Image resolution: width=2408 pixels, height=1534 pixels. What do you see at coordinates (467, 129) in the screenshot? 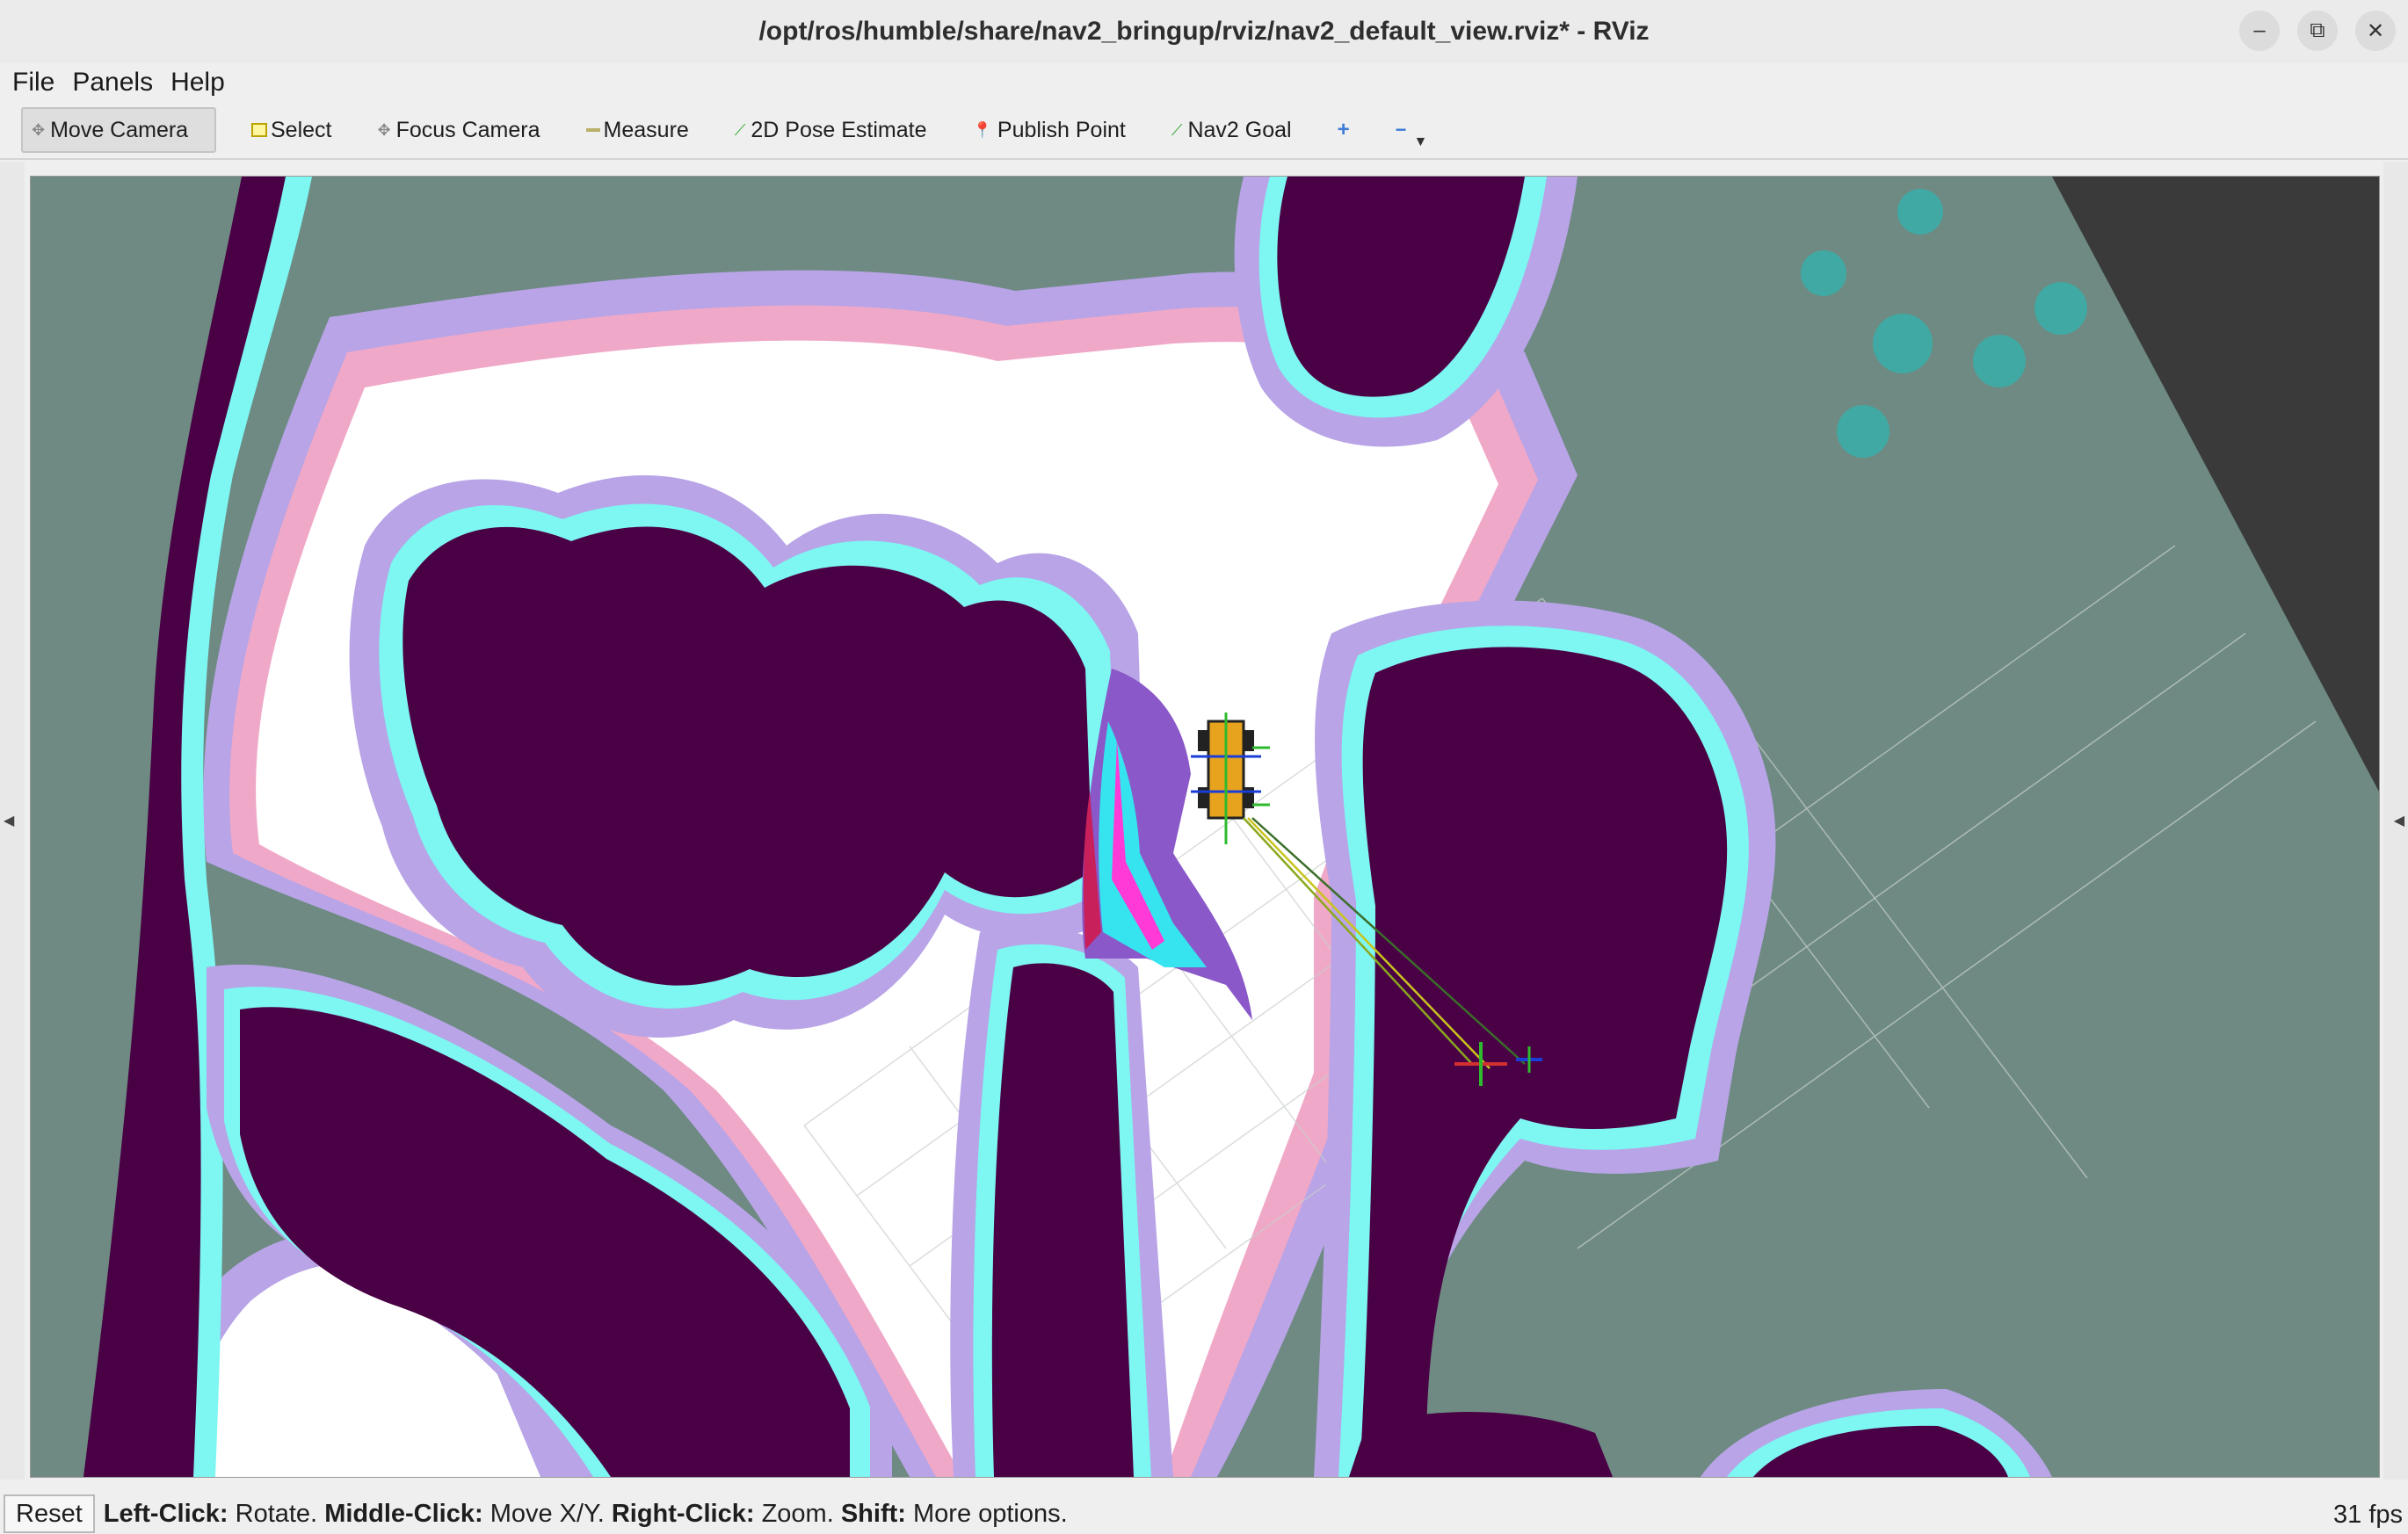
I see `tool-label: Focus Camera` at bounding box center [467, 129].